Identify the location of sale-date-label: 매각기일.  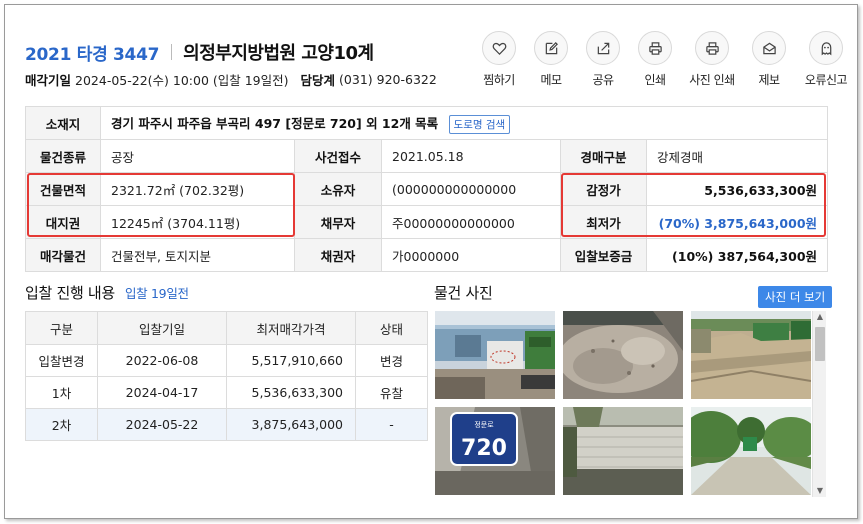
(48, 80).